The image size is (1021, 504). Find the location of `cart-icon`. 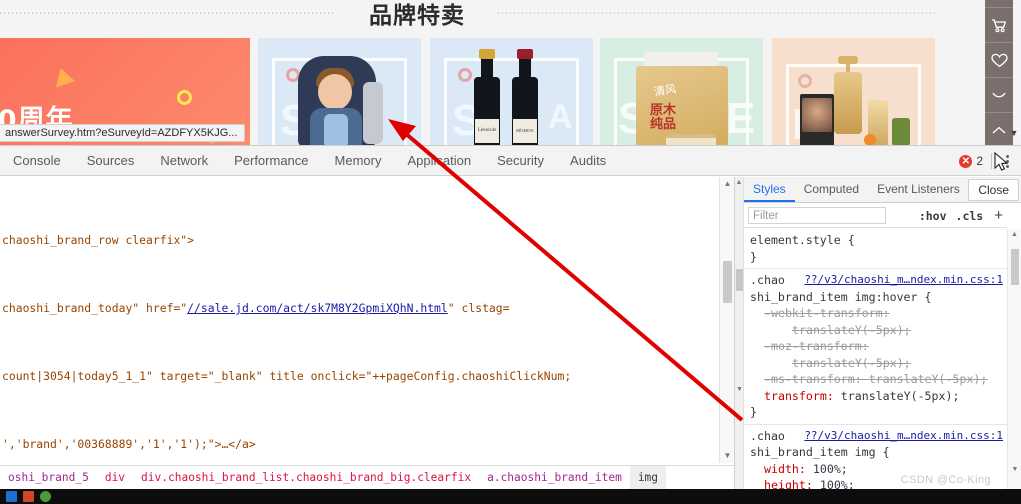

cart-icon is located at coordinates (999, 24).